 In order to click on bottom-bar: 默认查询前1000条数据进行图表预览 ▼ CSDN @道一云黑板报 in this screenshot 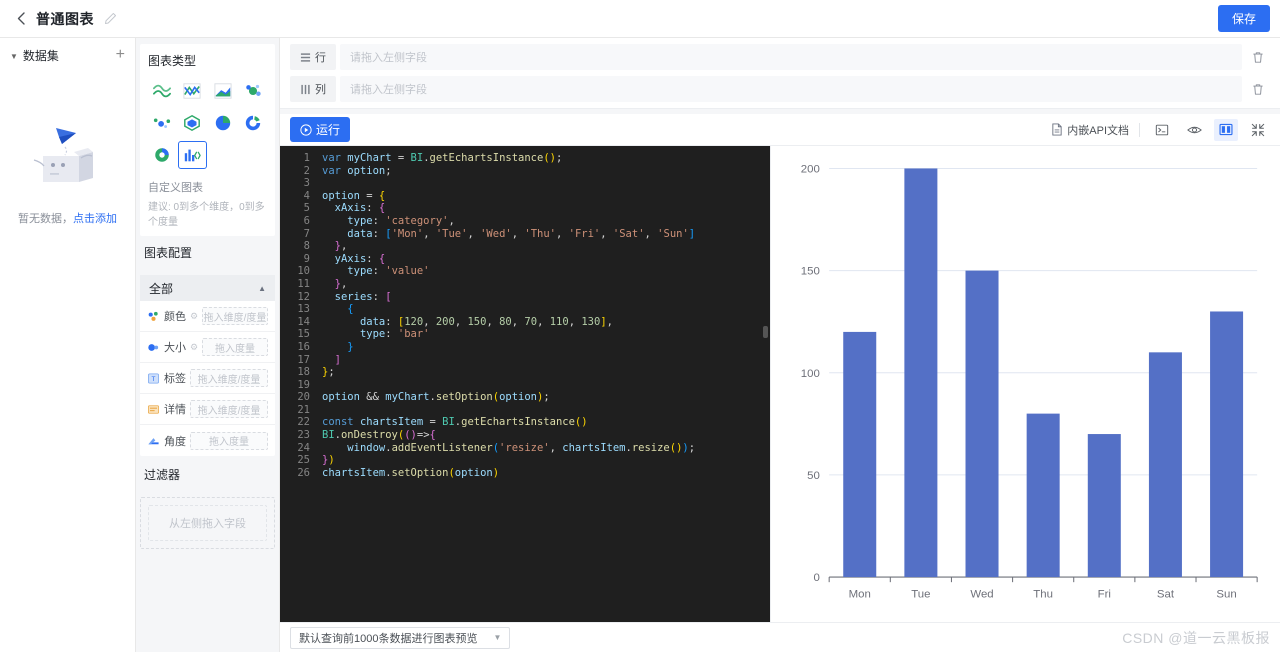, I will do `click(780, 637)`.